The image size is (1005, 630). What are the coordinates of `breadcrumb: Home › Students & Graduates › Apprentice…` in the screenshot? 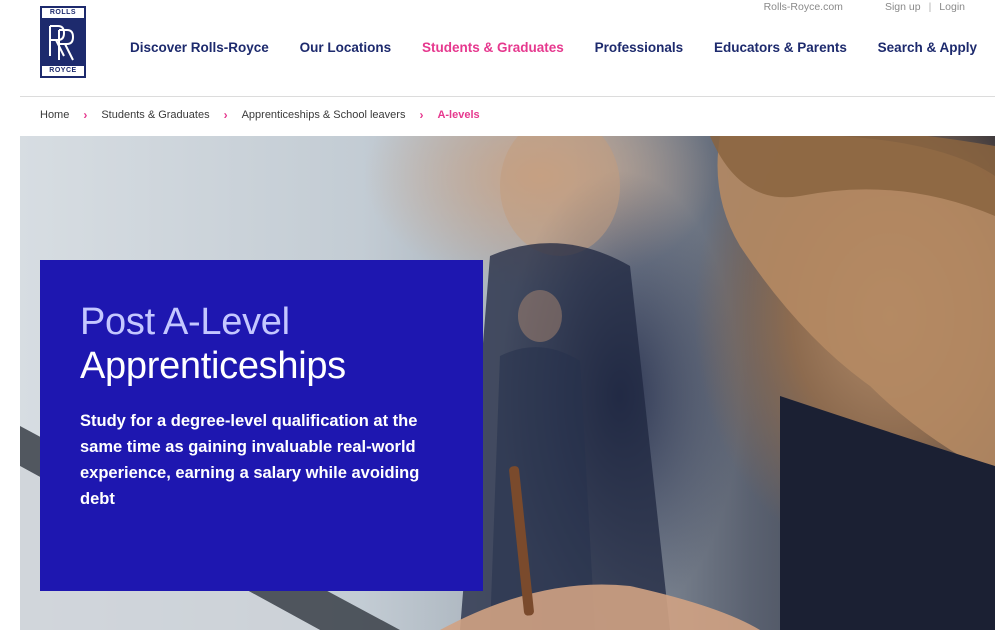 It's located at (260, 115).